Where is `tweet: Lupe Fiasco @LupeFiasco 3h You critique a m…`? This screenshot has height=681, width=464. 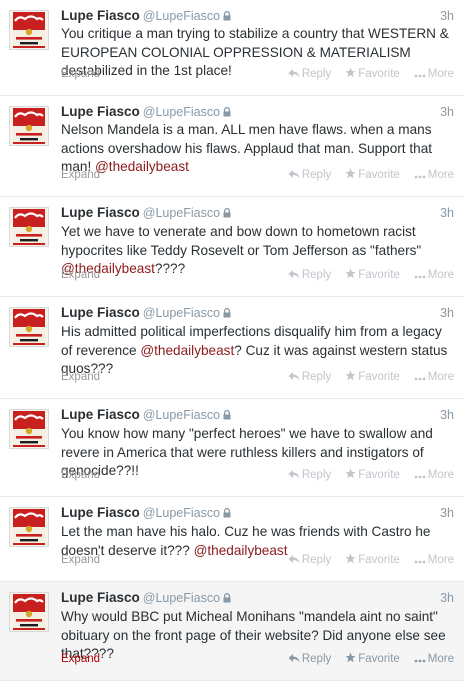 tweet: Lupe Fiasco @LupeFiasco 3h You critique a m… is located at coordinates (232, 48).